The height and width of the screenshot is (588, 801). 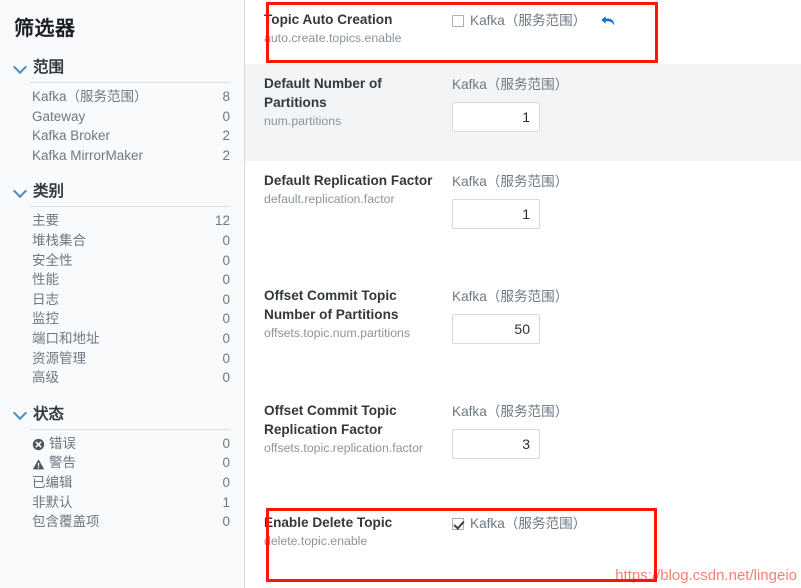 I want to click on sidebar-item-kafka-mirrormaker: Kafka MirrorMaker 2, so click(x=131, y=156).